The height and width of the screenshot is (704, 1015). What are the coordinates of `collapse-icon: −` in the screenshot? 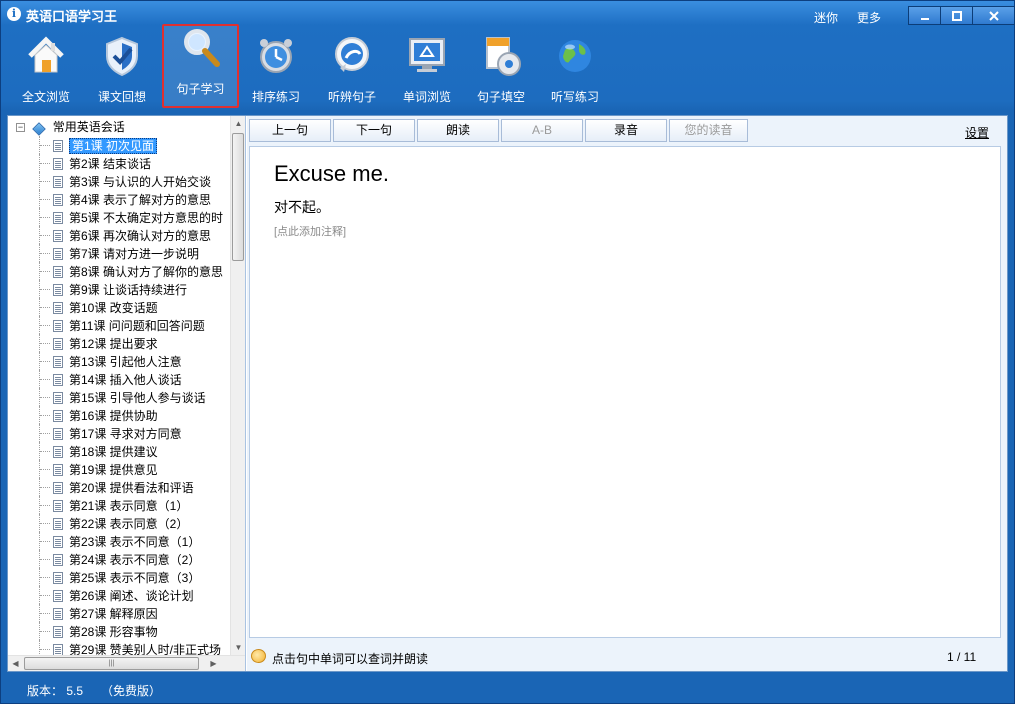 It's located at (20, 128).